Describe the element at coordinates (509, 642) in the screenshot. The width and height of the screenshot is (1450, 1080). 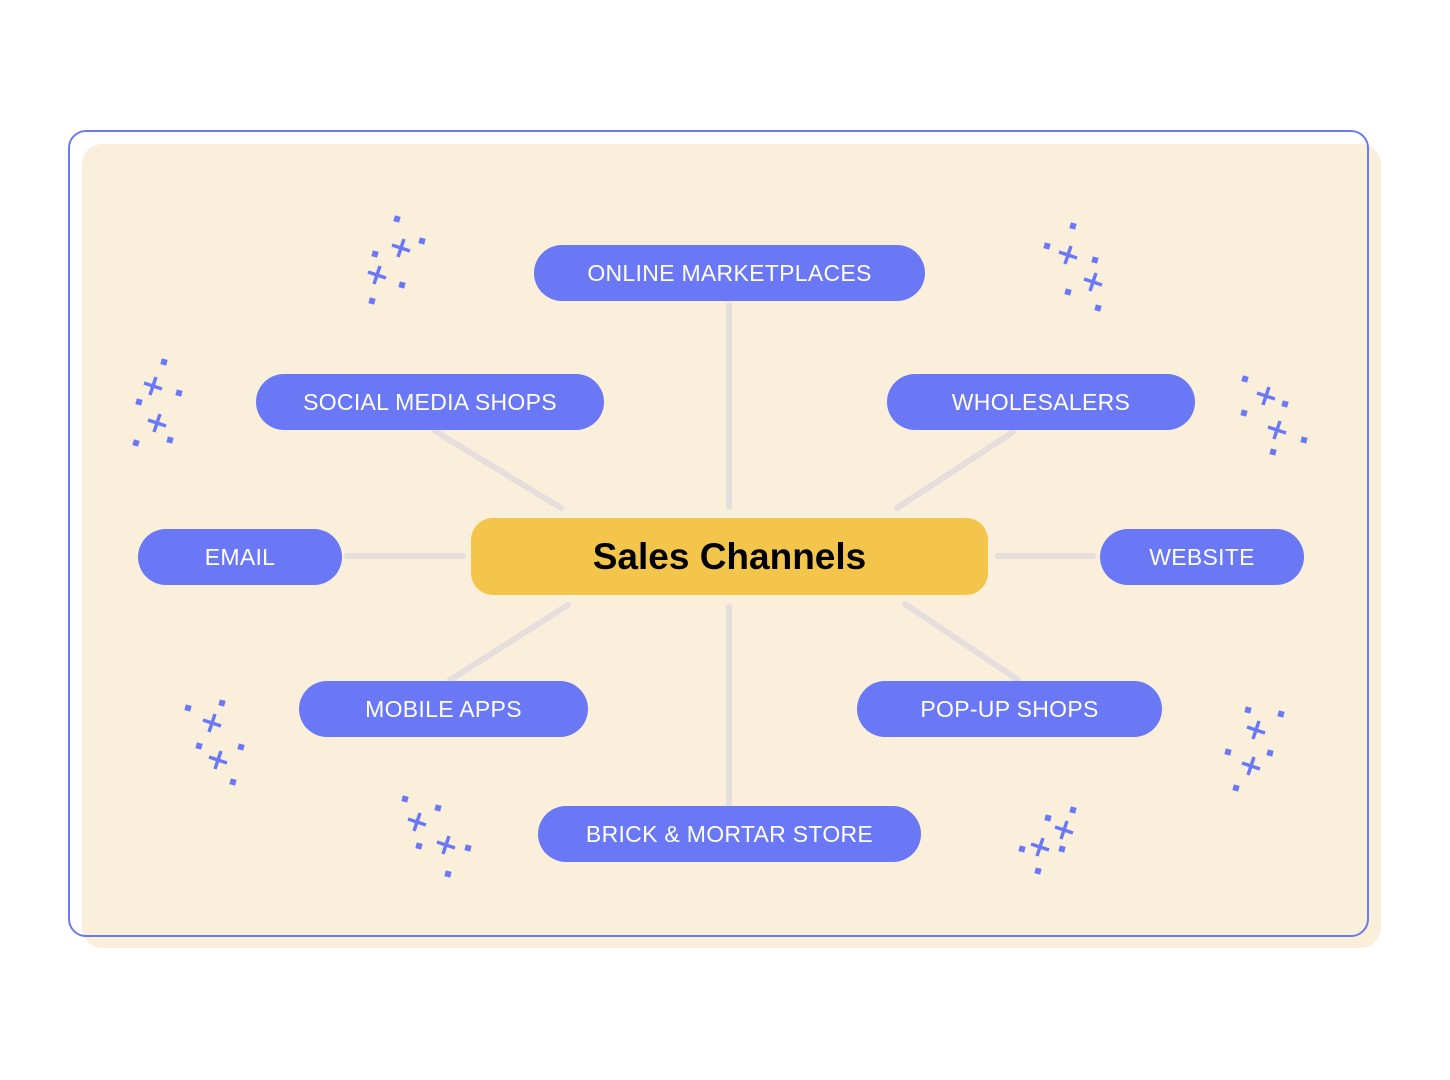
I see `connector-mobile-apps` at that location.